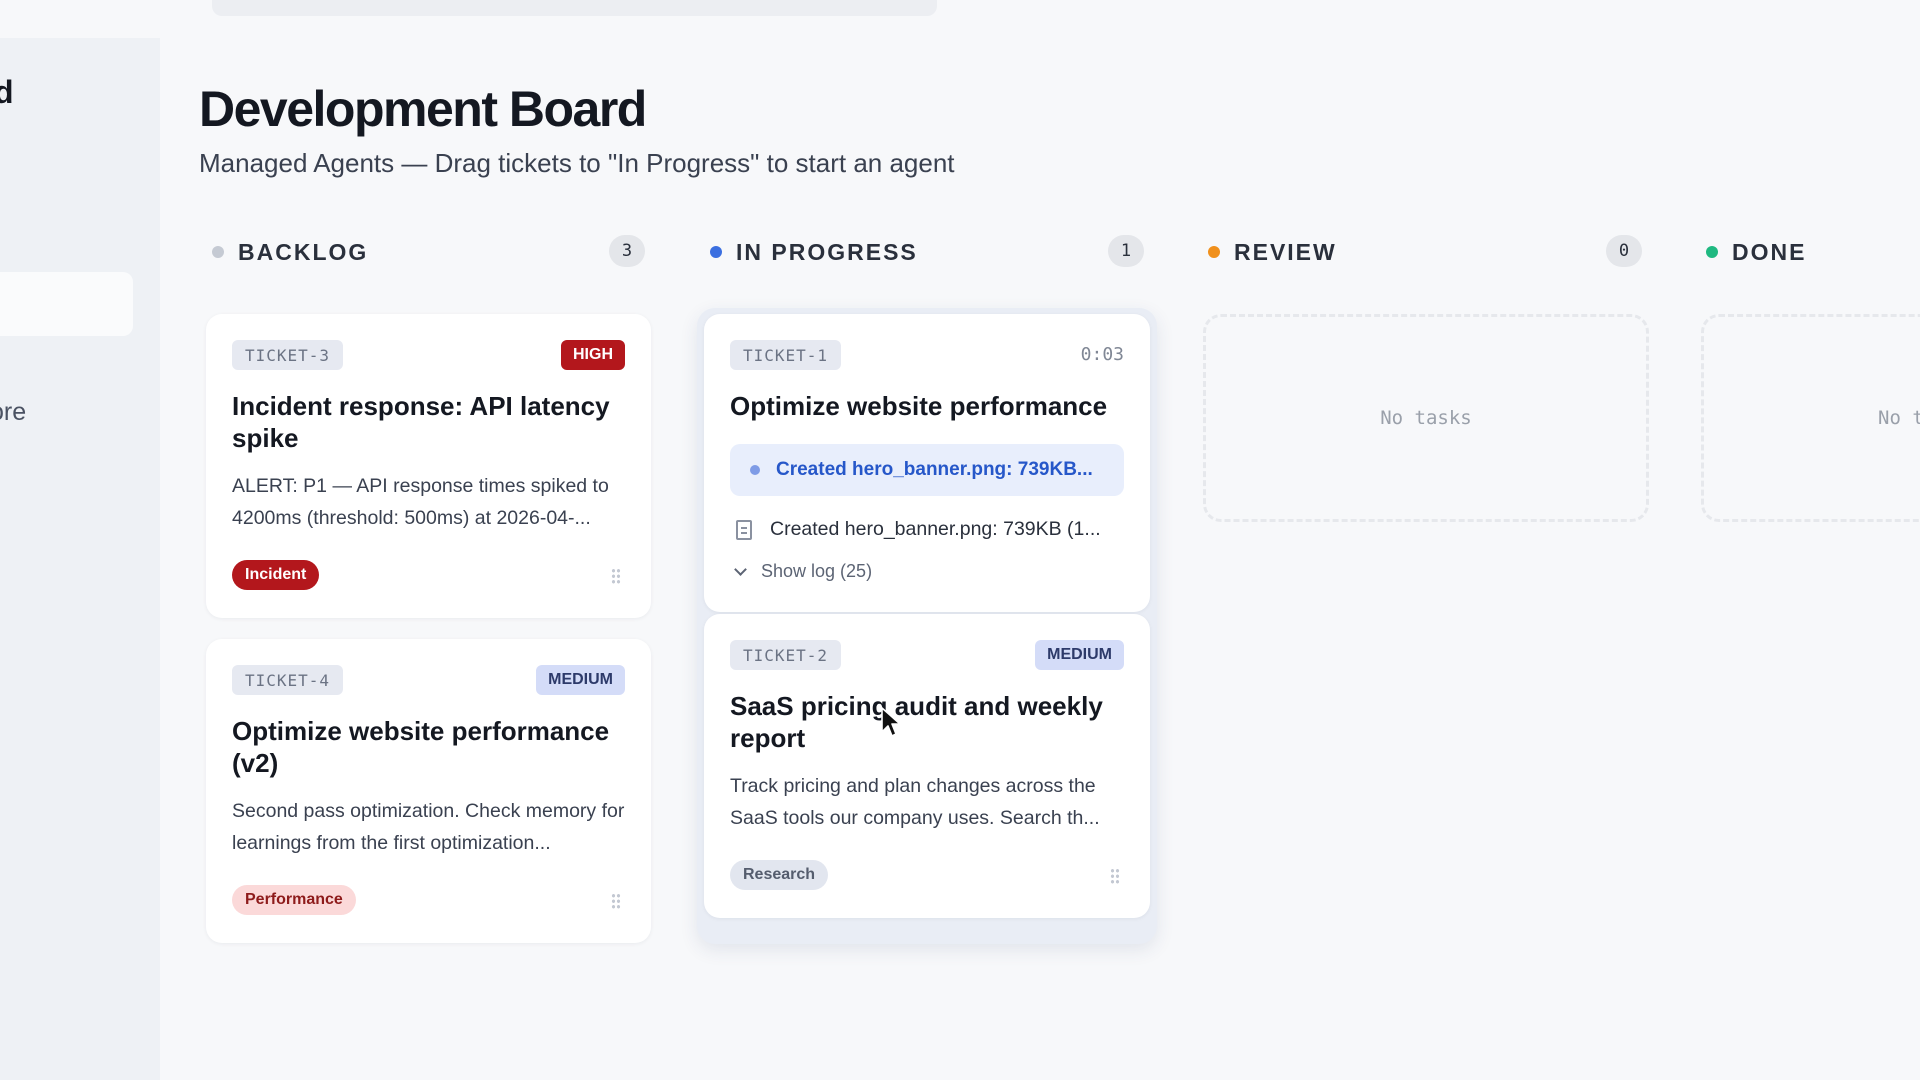  What do you see at coordinates (13, 412) in the screenshot?
I see `sidebar-item-more: ore` at bounding box center [13, 412].